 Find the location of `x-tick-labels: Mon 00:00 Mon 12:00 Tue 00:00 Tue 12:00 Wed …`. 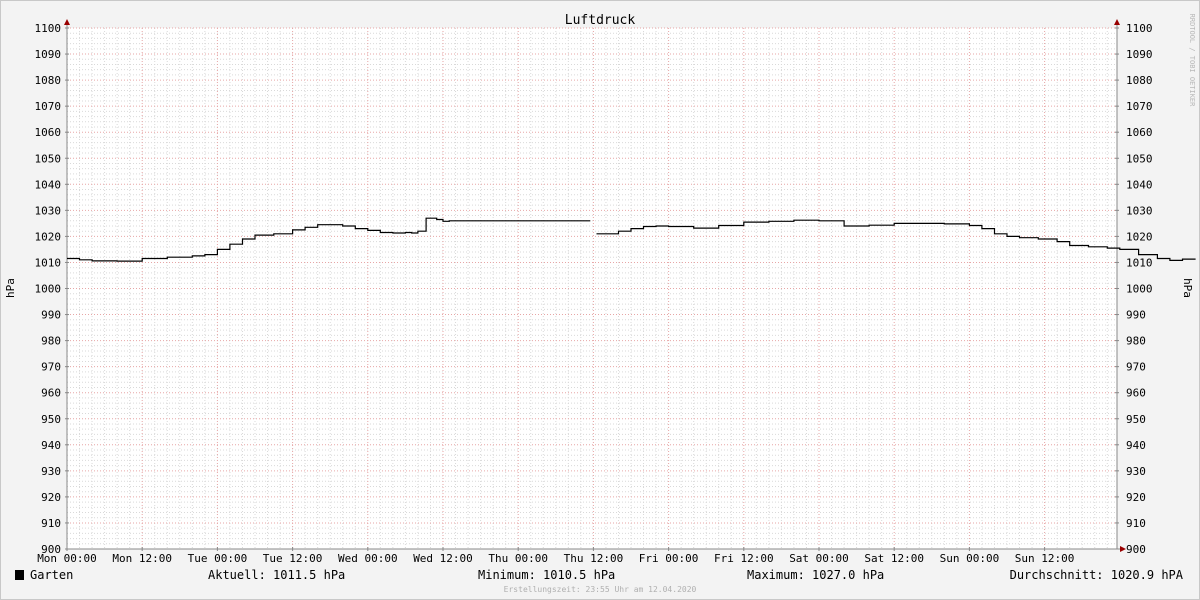

x-tick-labels: Mon 00:00 Mon 12:00 Tue 00:00 Tue 12:00 Wed … is located at coordinates (555, 558).